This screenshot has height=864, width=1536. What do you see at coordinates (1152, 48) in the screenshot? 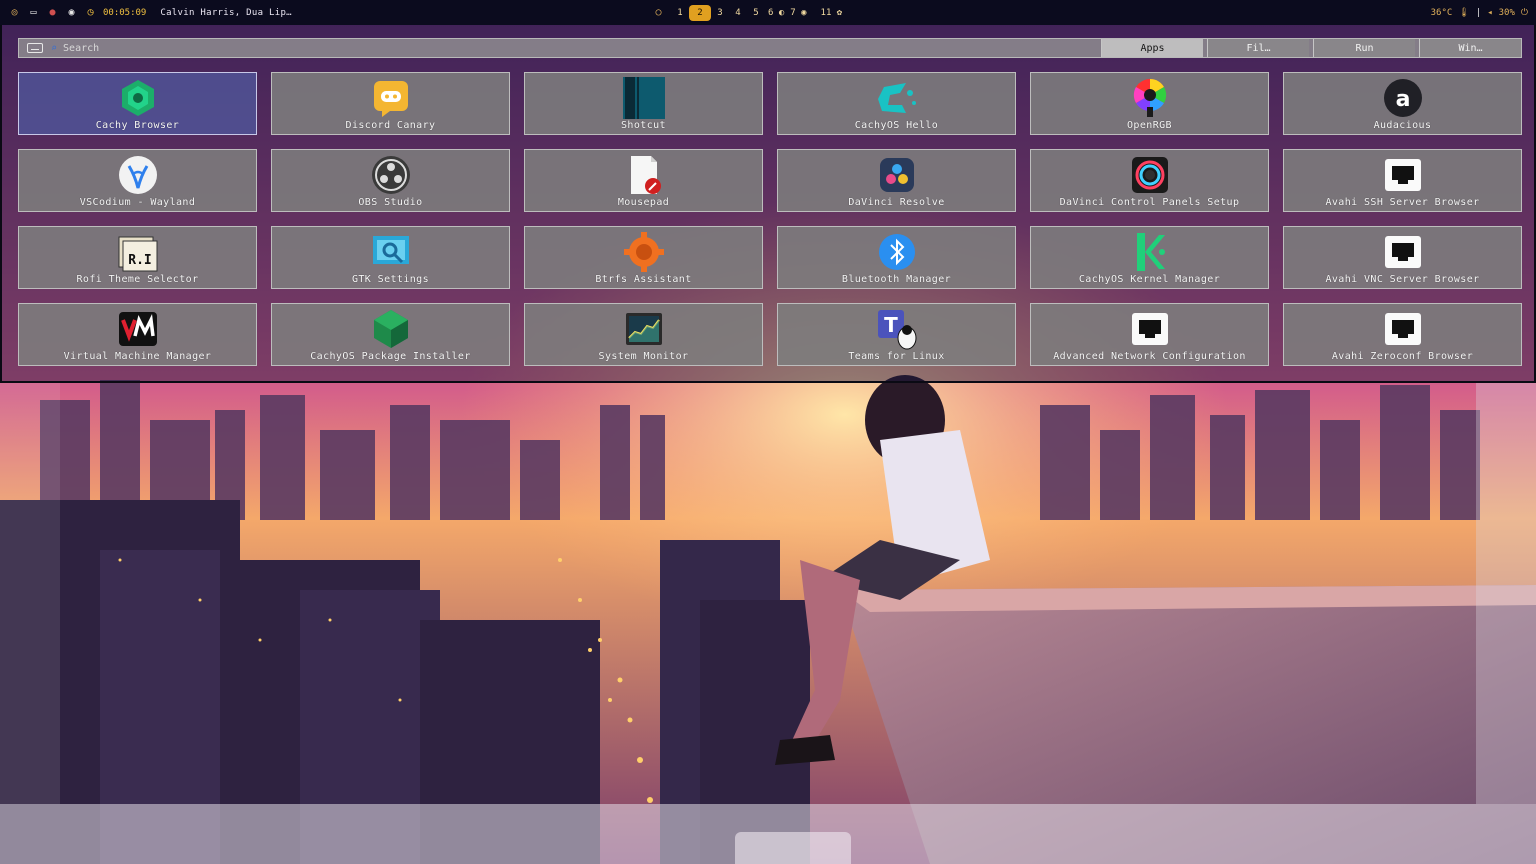
I see `mode-apps: Apps` at bounding box center [1152, 48].